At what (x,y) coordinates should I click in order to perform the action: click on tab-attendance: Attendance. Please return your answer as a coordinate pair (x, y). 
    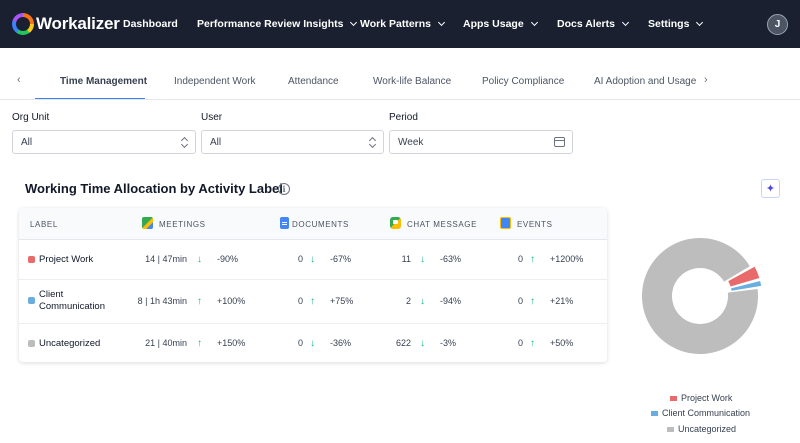
    Looking at the image, I should click on (313, 81).